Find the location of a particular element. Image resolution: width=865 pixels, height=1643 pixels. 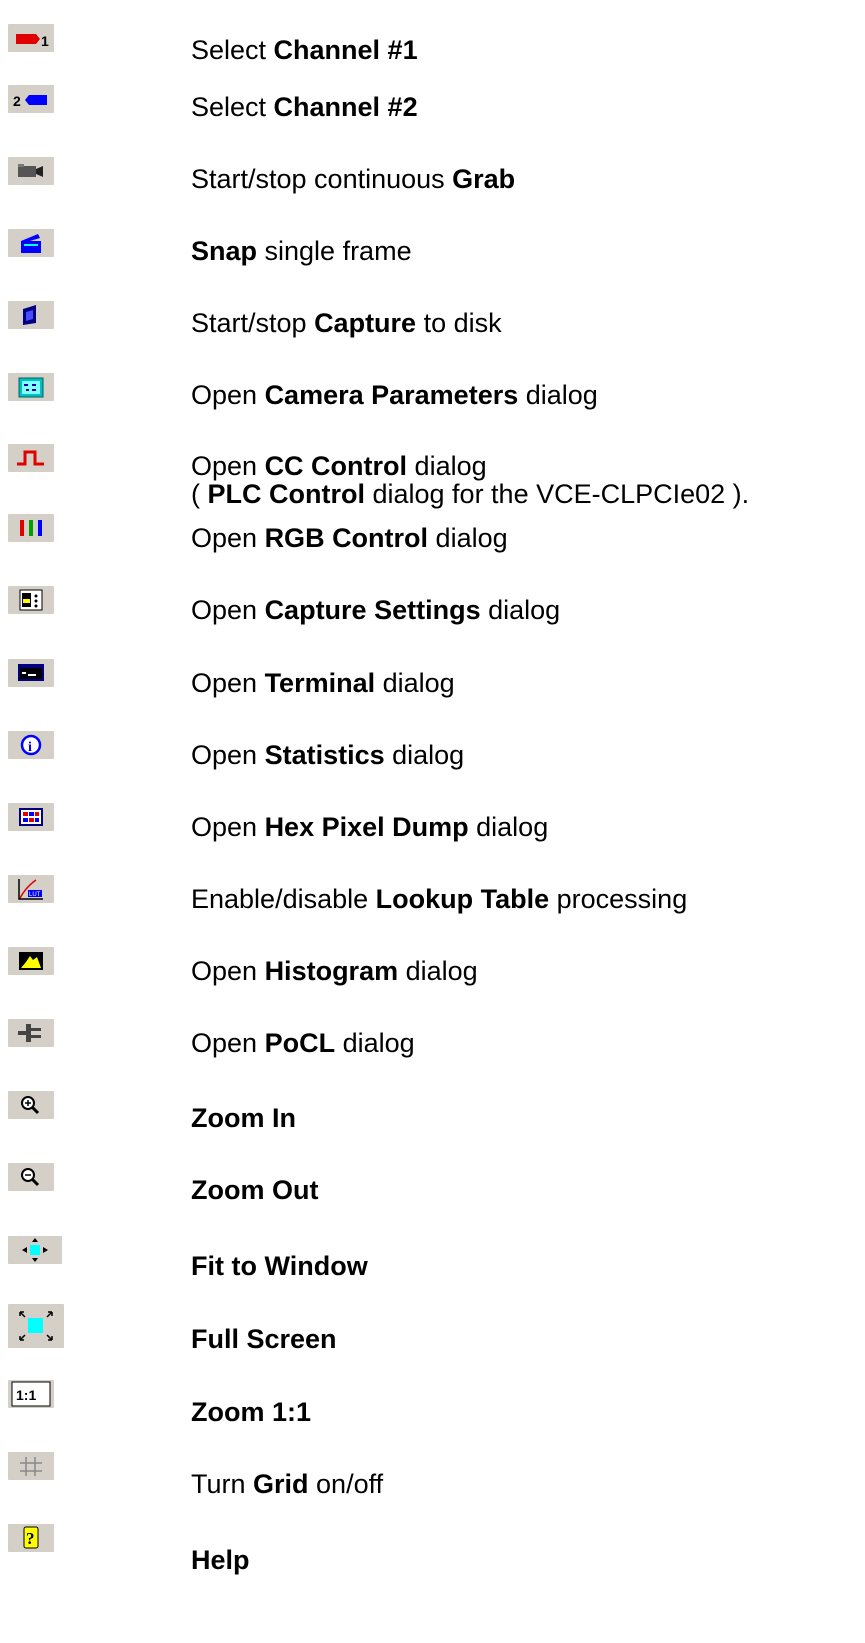

legend-text: Zoom In is located at coordinates (243, 1118).